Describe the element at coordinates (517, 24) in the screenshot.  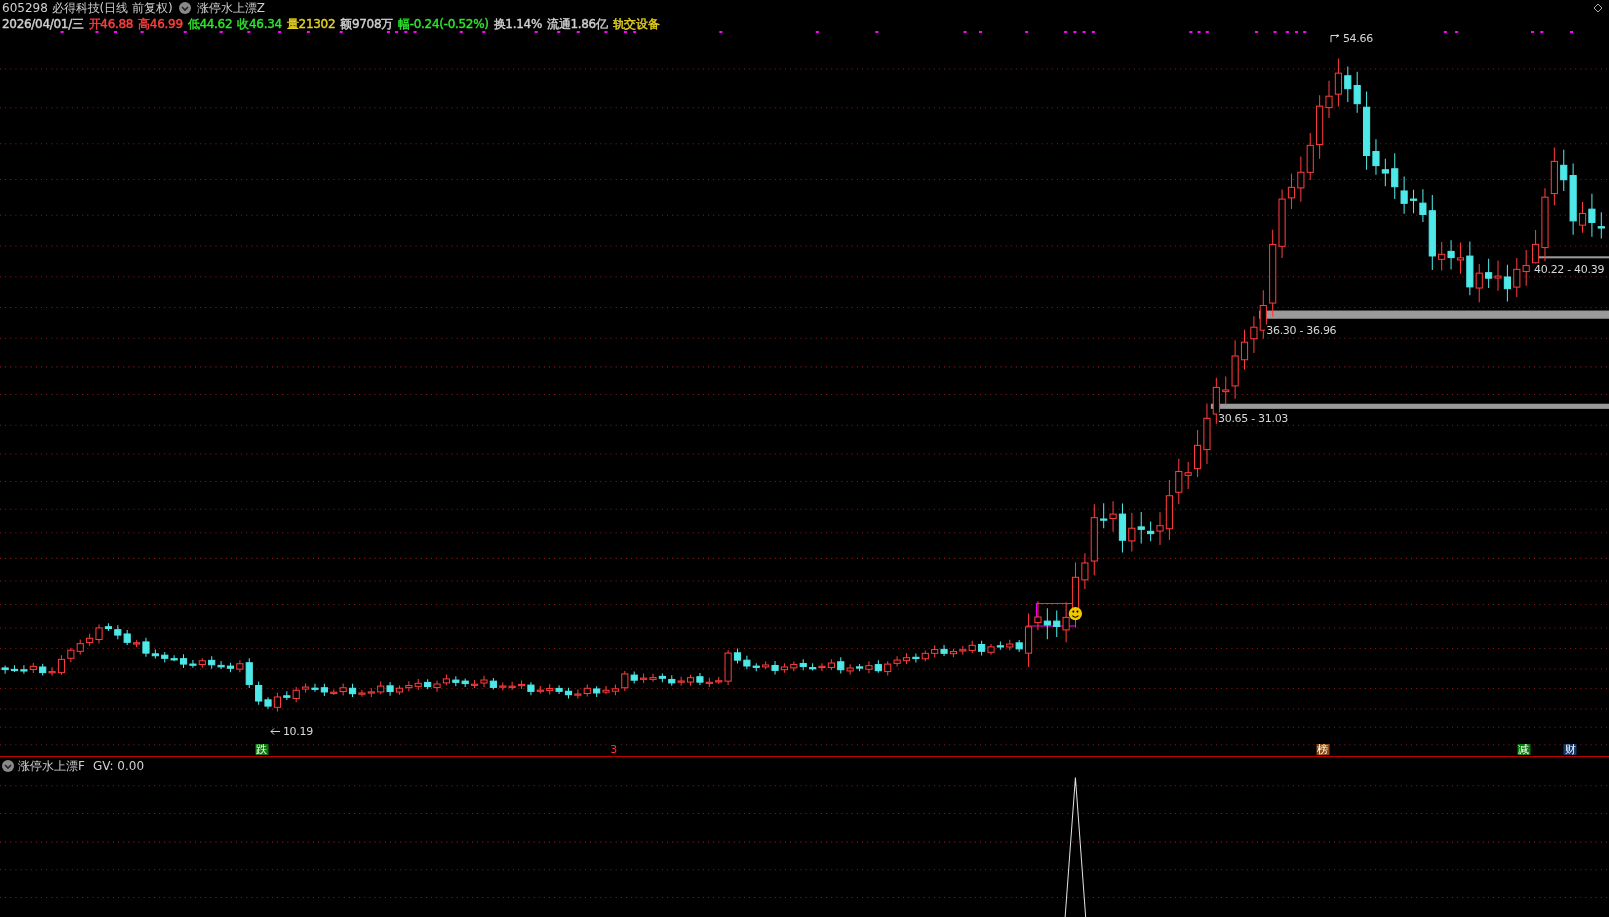
I see `quote-field: 换1.14%` at that location.